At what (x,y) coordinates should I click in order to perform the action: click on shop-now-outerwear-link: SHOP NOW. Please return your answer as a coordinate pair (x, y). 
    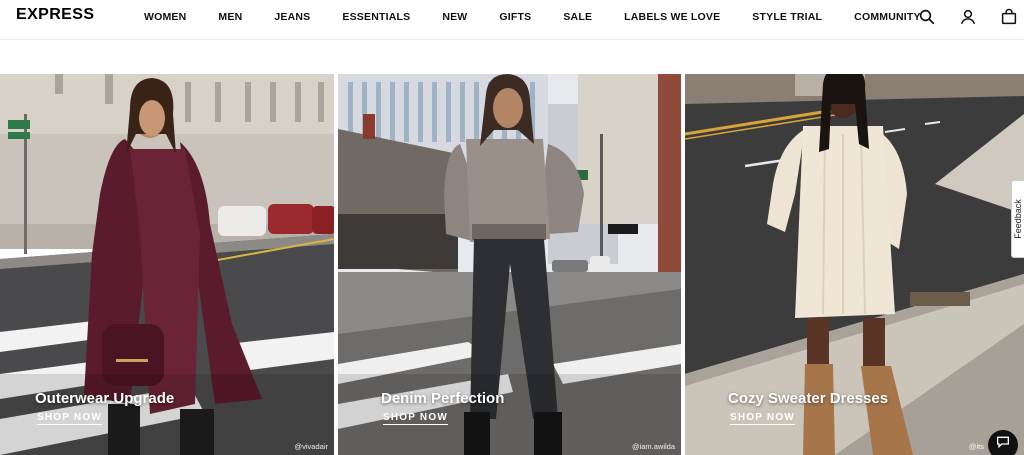
    Looking at the image, I should click on (69, 418).